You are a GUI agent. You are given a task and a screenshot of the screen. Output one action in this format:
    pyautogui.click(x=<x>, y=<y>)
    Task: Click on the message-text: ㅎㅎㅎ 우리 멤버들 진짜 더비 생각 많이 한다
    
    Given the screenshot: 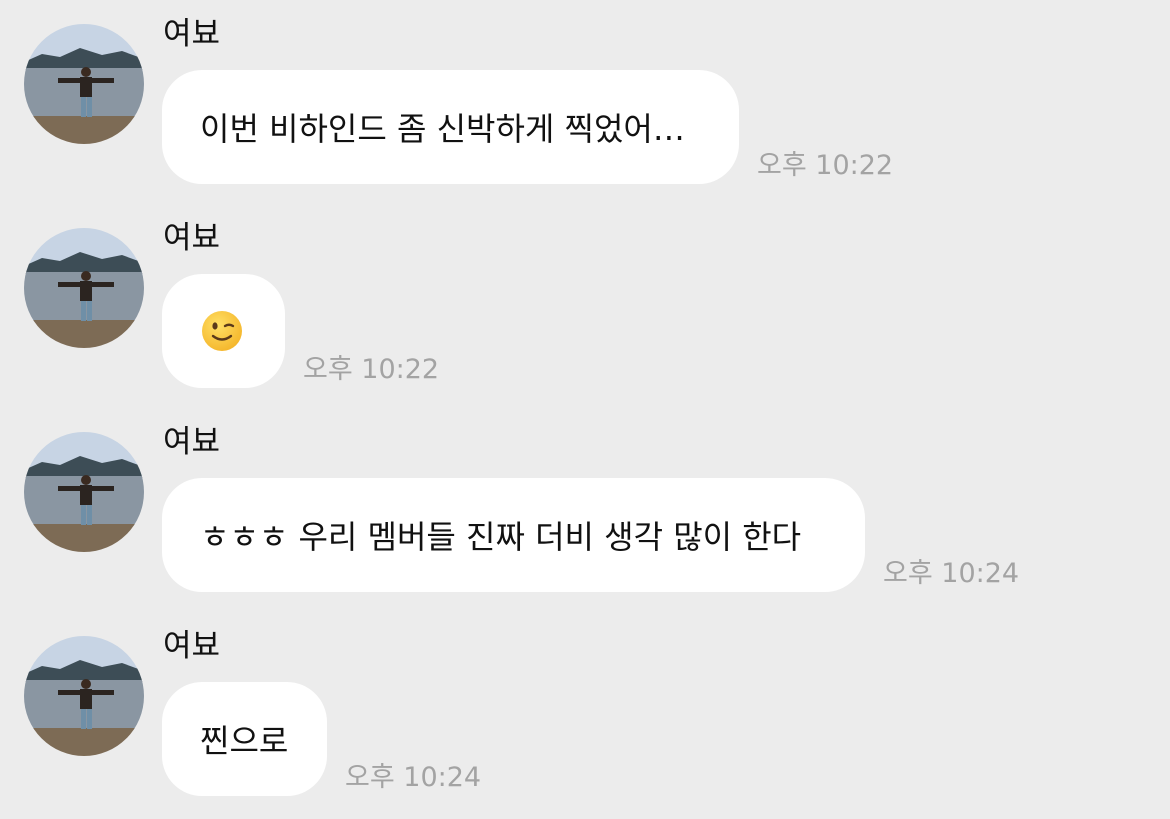 What is the action you would take?
    pyautogui.click(x=501, y=537)
    